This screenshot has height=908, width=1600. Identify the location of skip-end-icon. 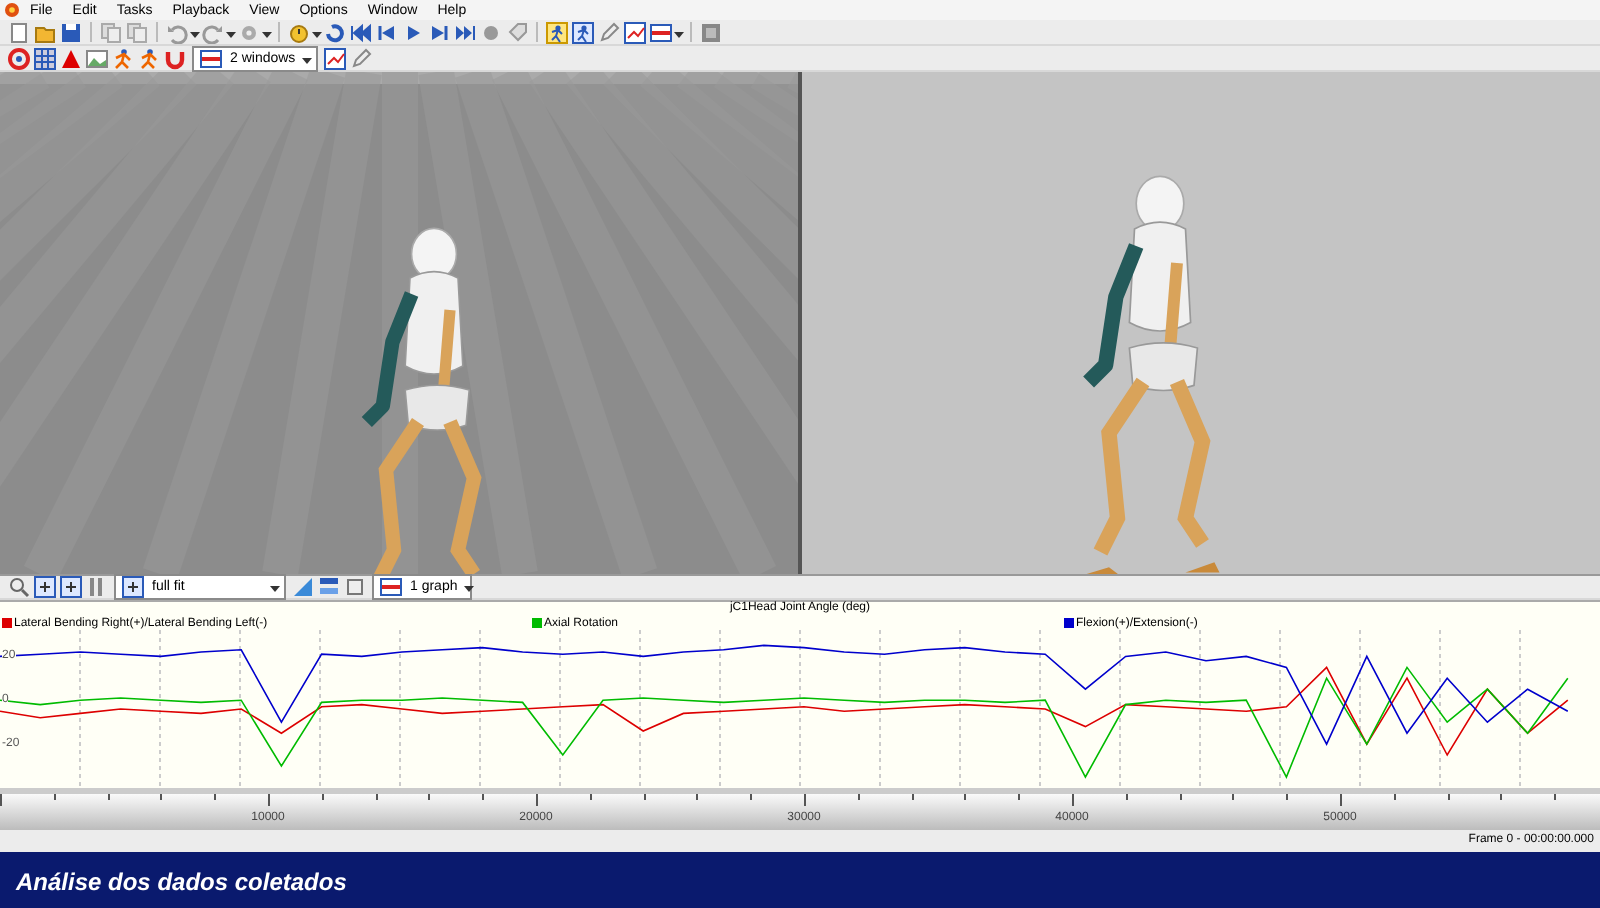
(465, 32).